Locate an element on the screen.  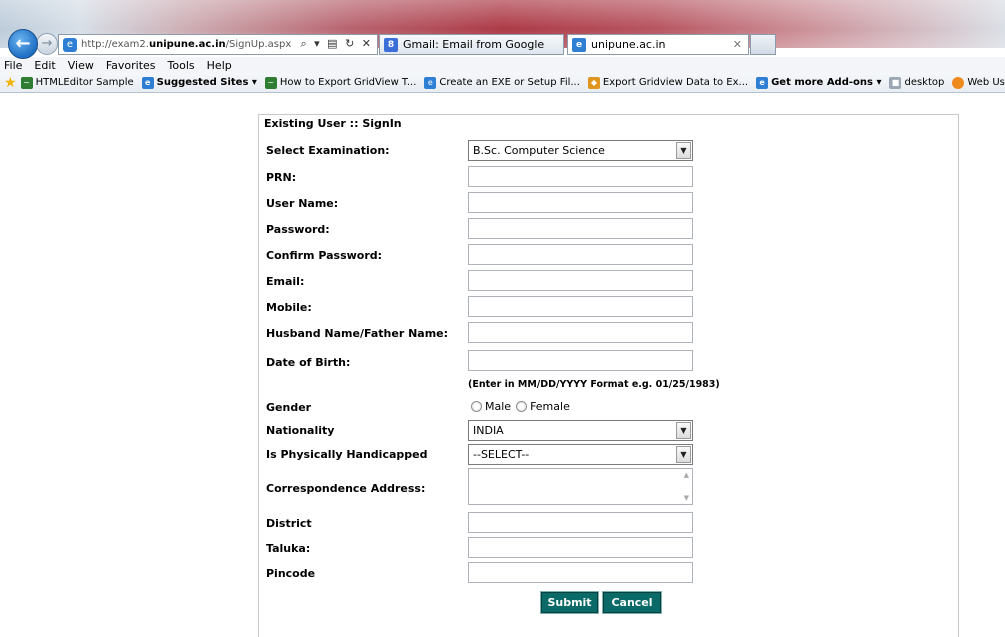
nationality-select: INDIA ▼ is located at coordinates (580, 430).